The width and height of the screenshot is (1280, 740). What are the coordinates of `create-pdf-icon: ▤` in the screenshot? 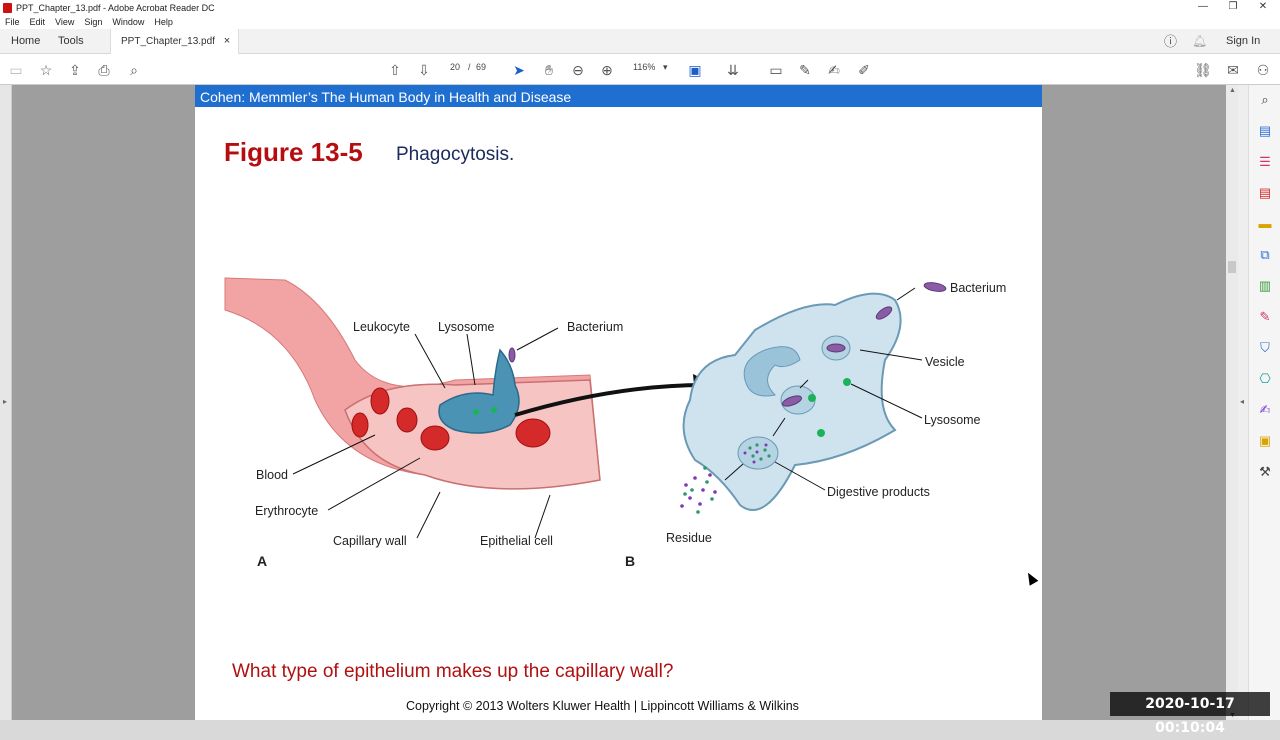 It's located at (1265, 131).